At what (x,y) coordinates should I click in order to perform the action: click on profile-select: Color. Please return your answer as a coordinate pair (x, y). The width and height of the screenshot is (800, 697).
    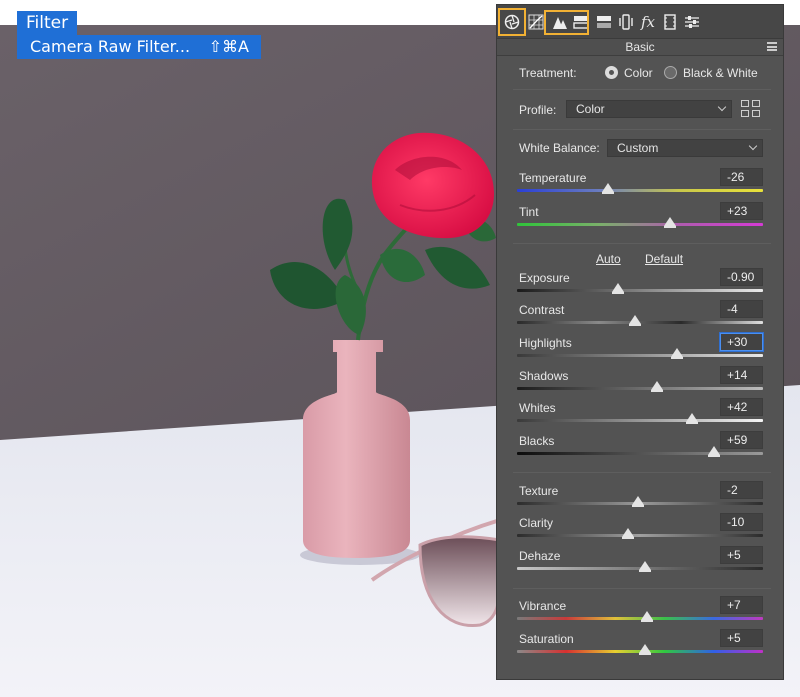
    Looking at the image, I should click on (649, 109).